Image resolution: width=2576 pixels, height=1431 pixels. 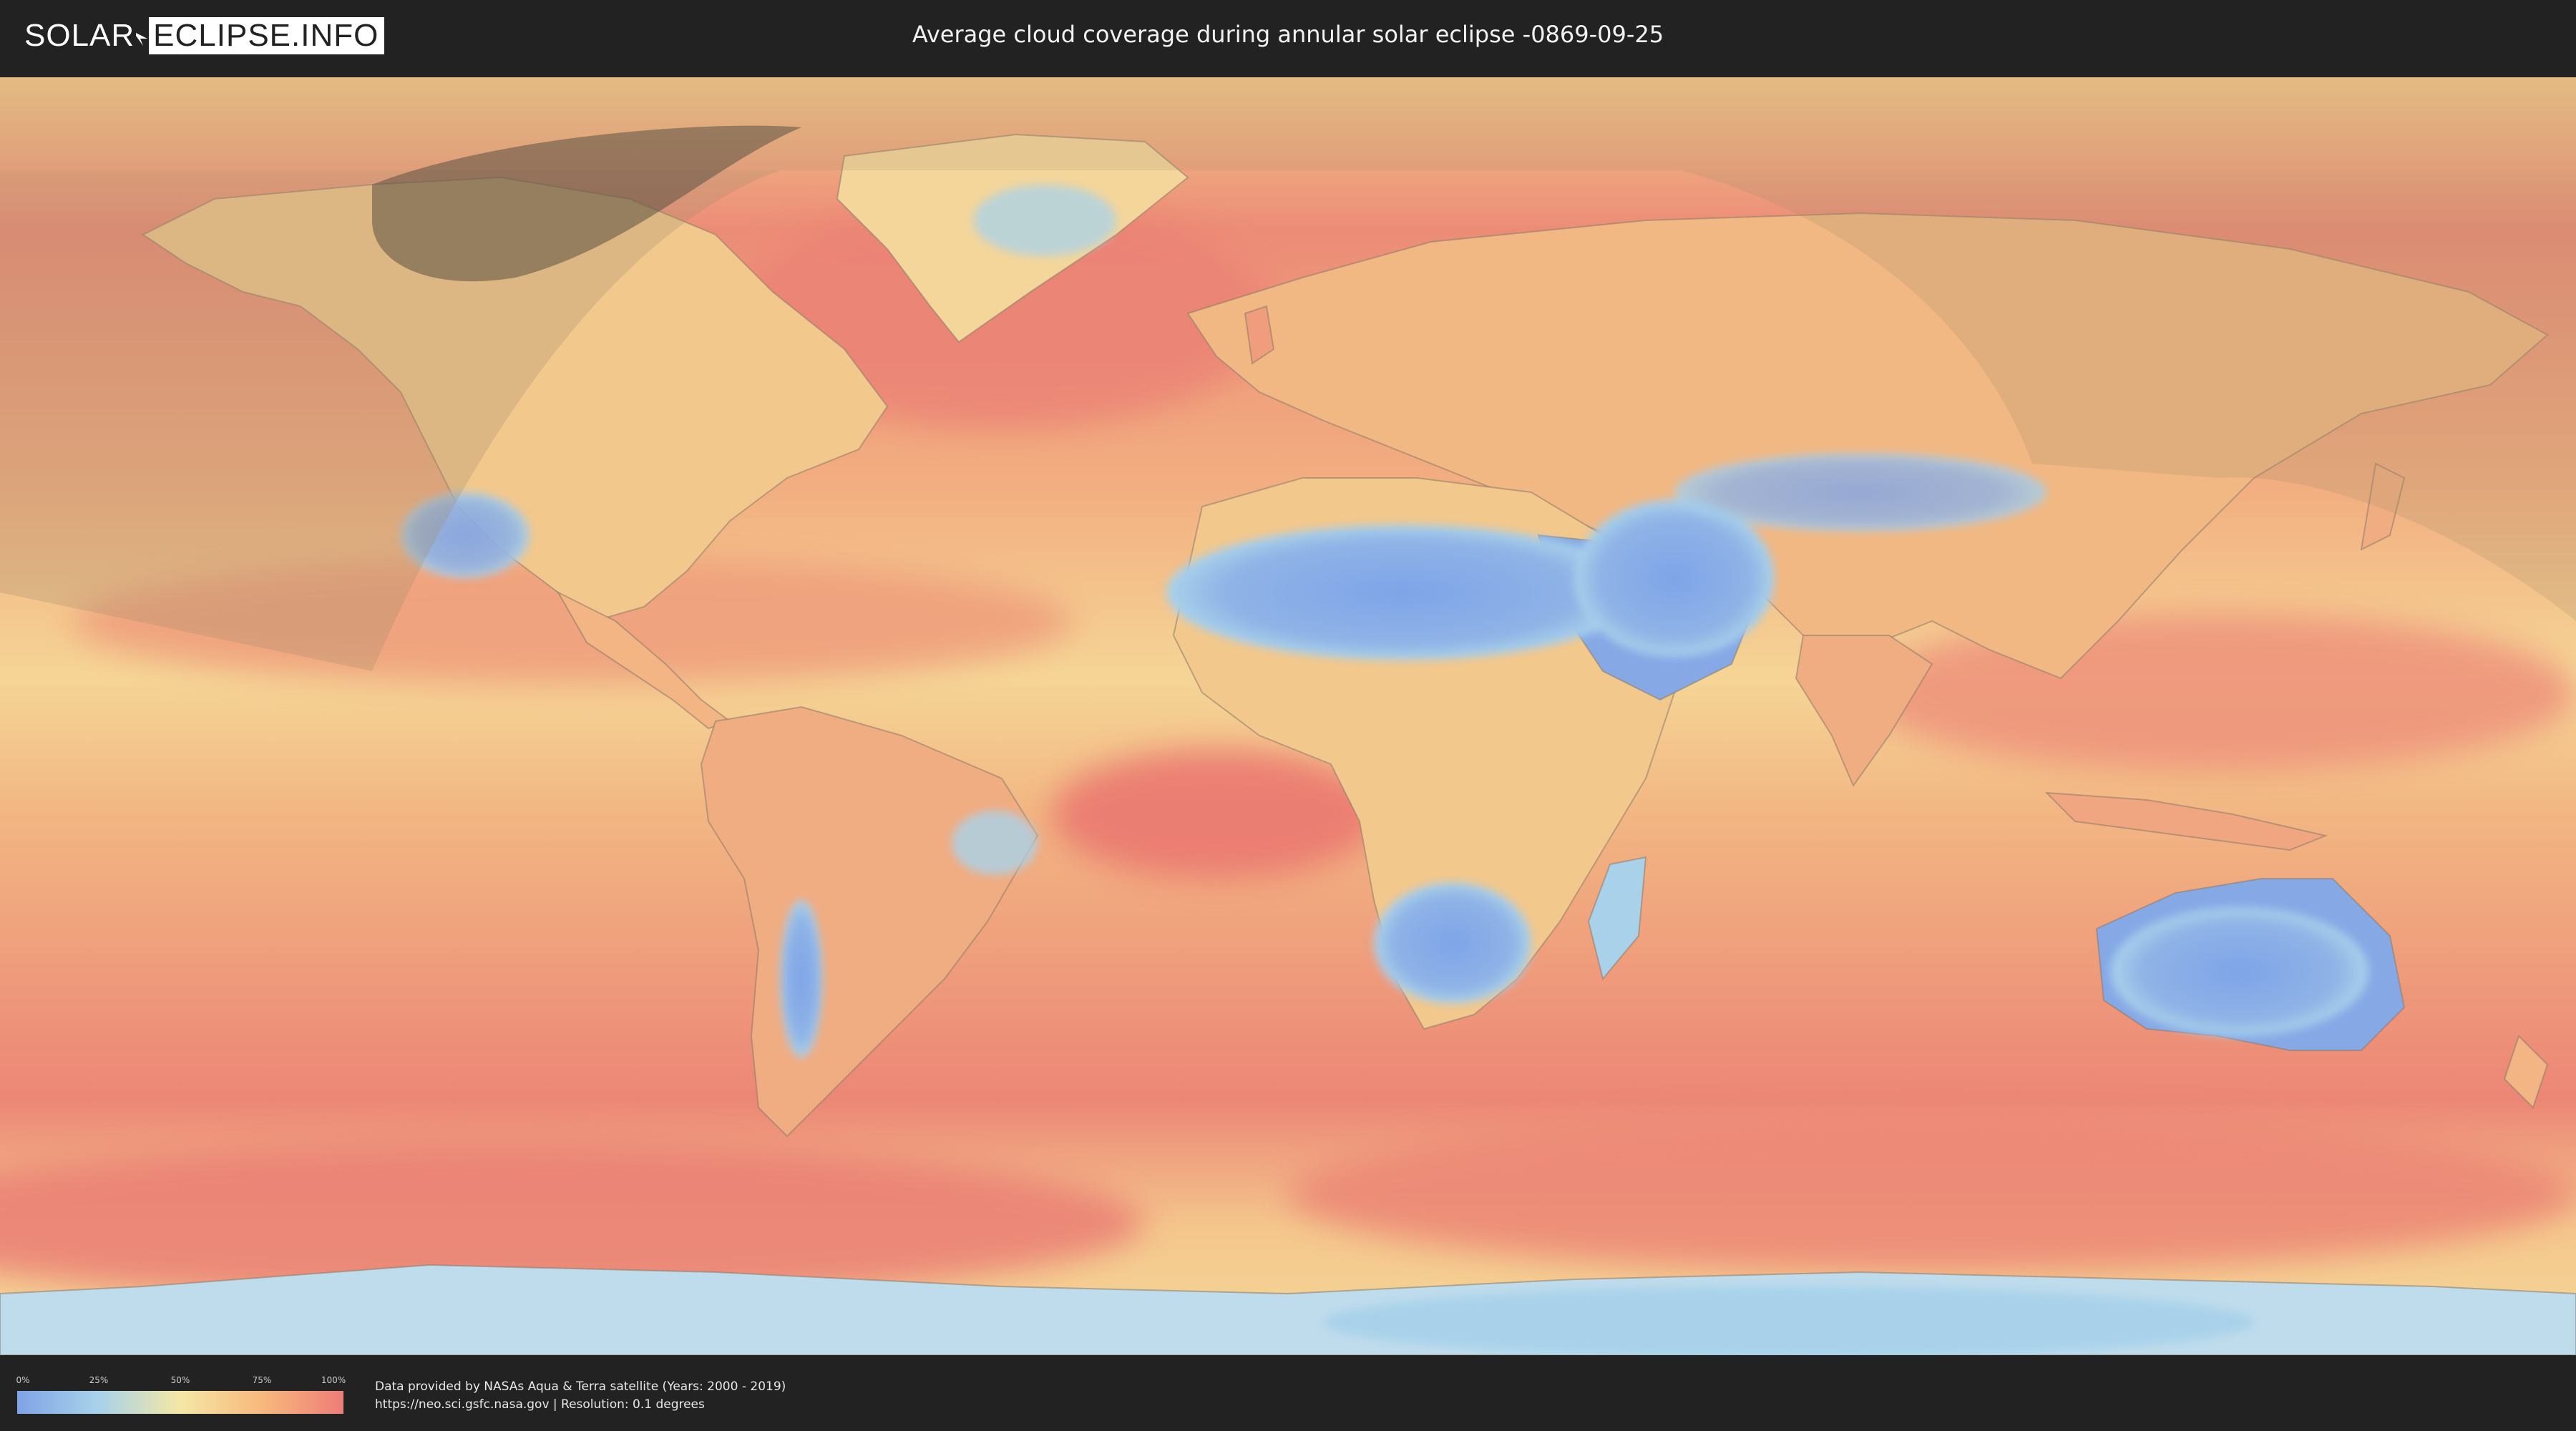 What do you see at coordinates (262, 1380) in the screenshot?
I see `legend-tick-75: 75%` at bounding box center [262, 1380].